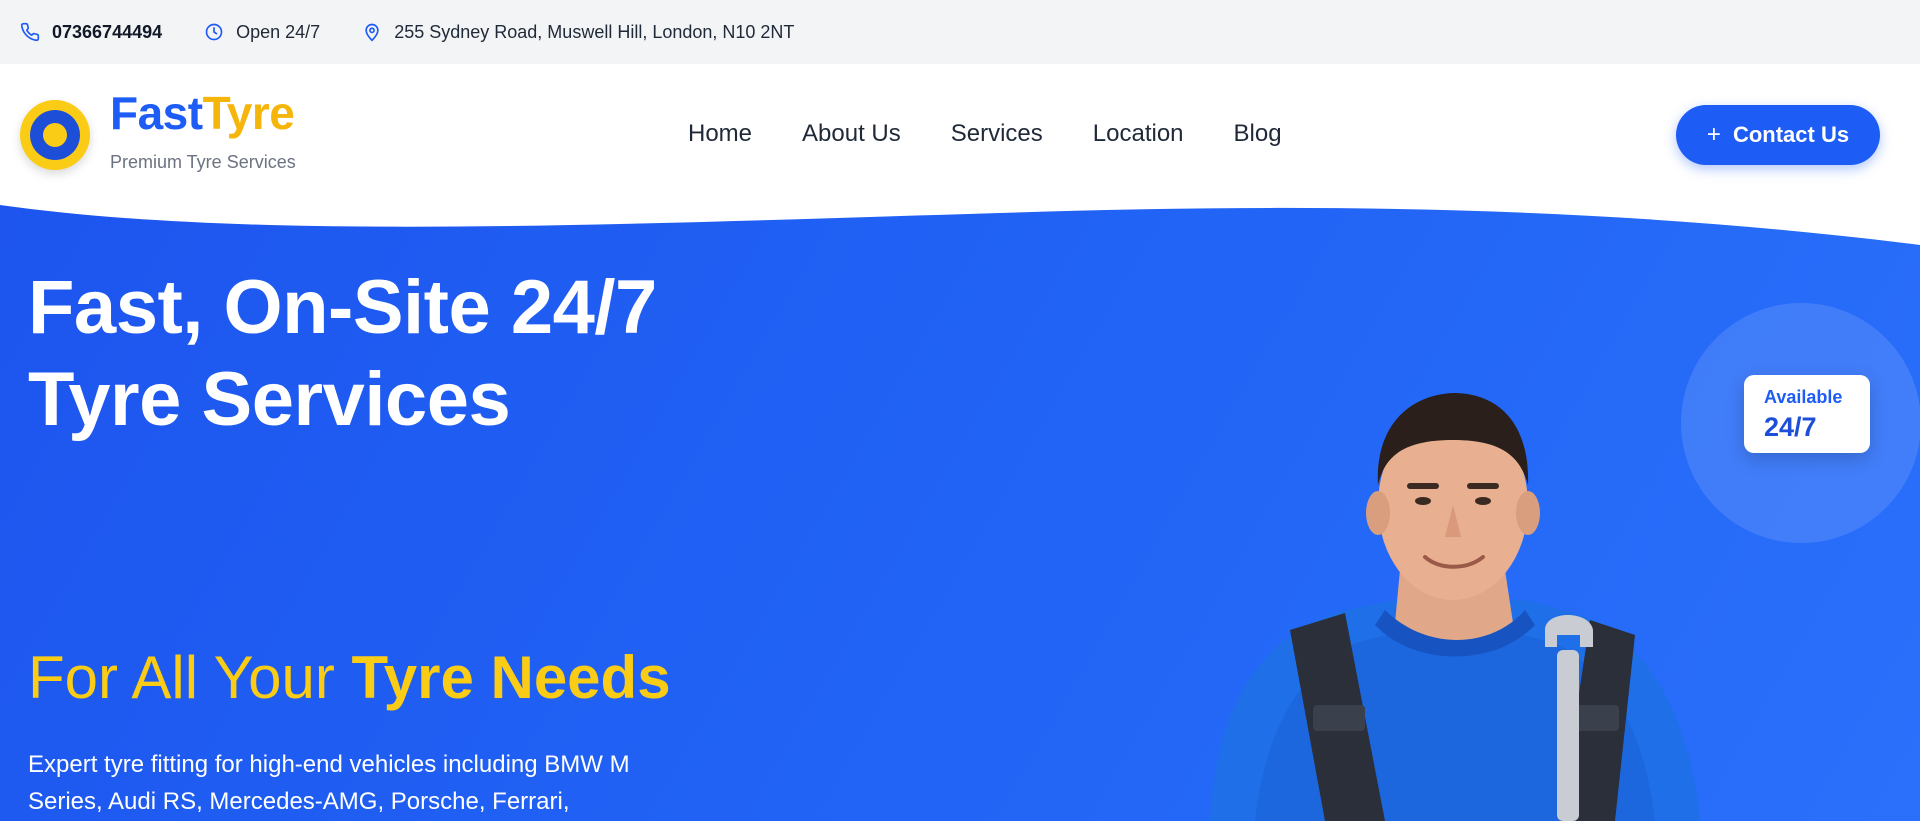 This screenshot has width=1920, height=821. Describe the element at coordinates (190, 677) in the screenshot. I see `hero-subtitle-prefix: For All Your` at that location.